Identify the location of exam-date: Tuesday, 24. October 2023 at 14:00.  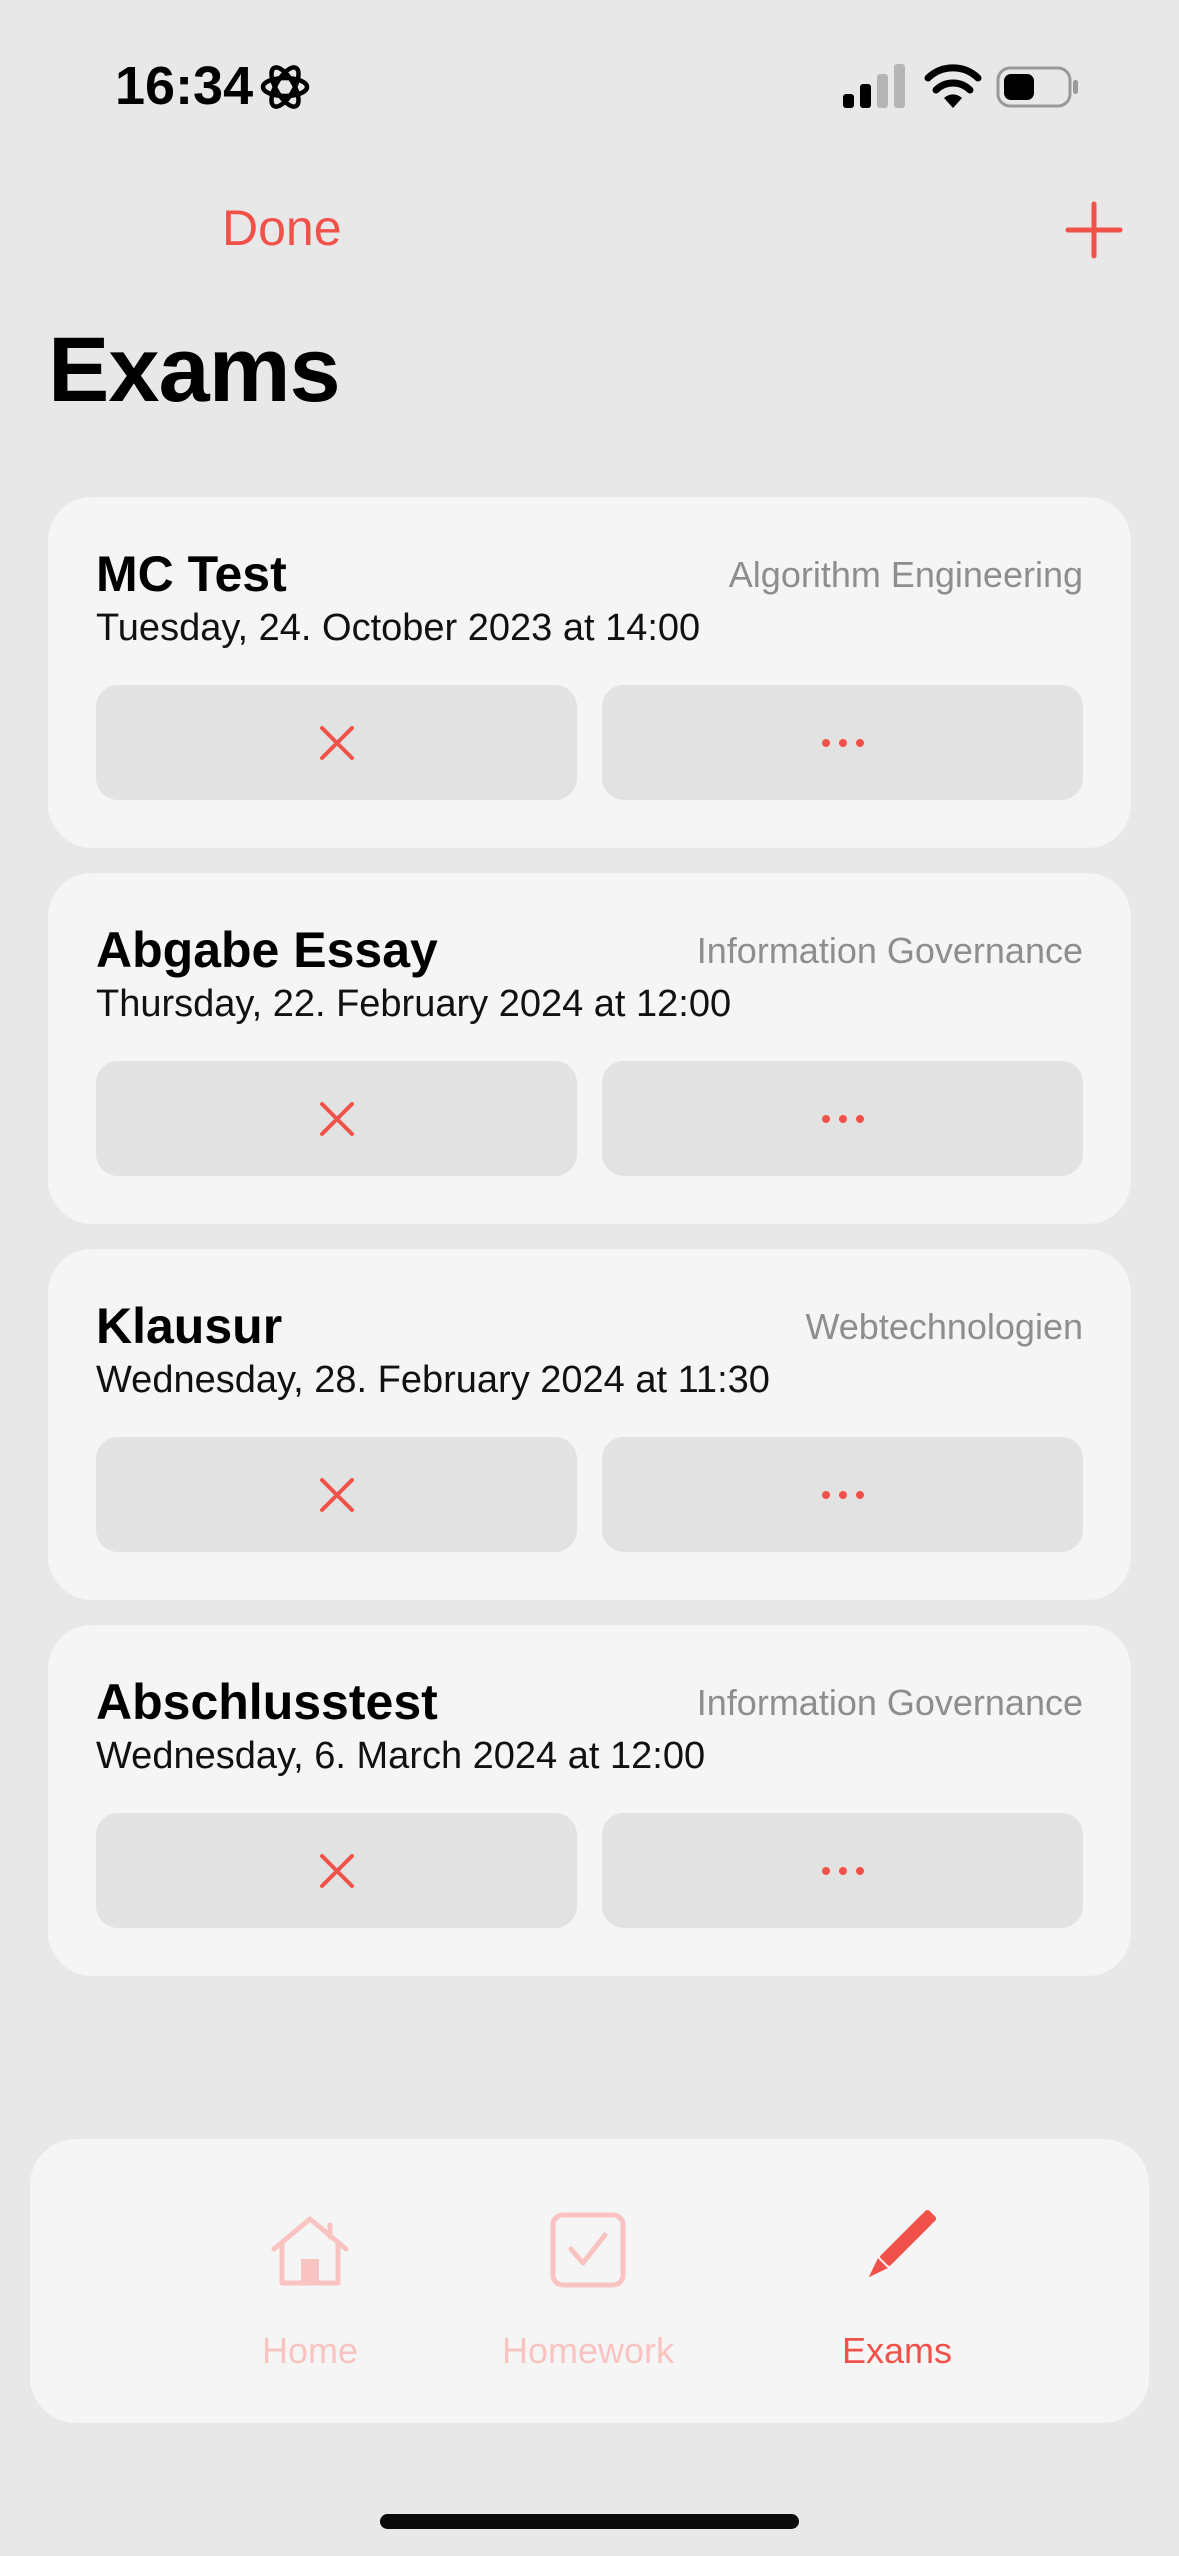
(398, 628).